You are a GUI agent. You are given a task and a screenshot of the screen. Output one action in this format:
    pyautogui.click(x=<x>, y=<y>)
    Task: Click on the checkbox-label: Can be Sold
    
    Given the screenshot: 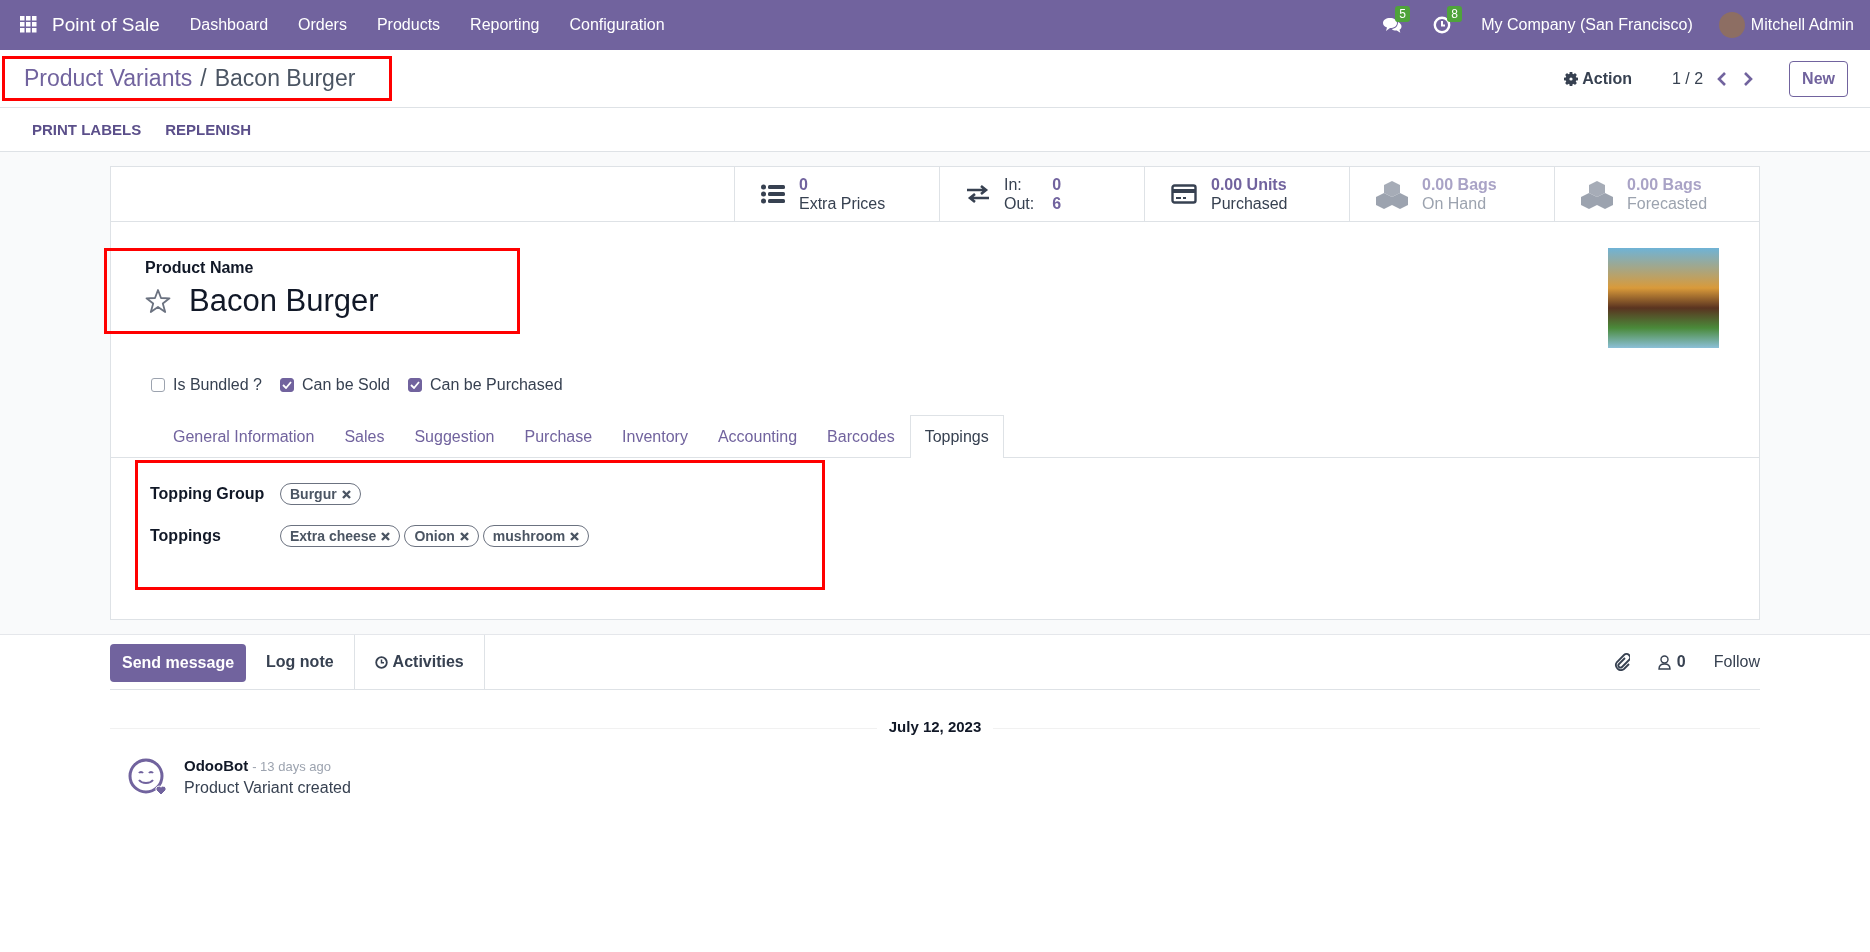 What is the action you would take?
    pyautogui.click(x=345, y=385)
    